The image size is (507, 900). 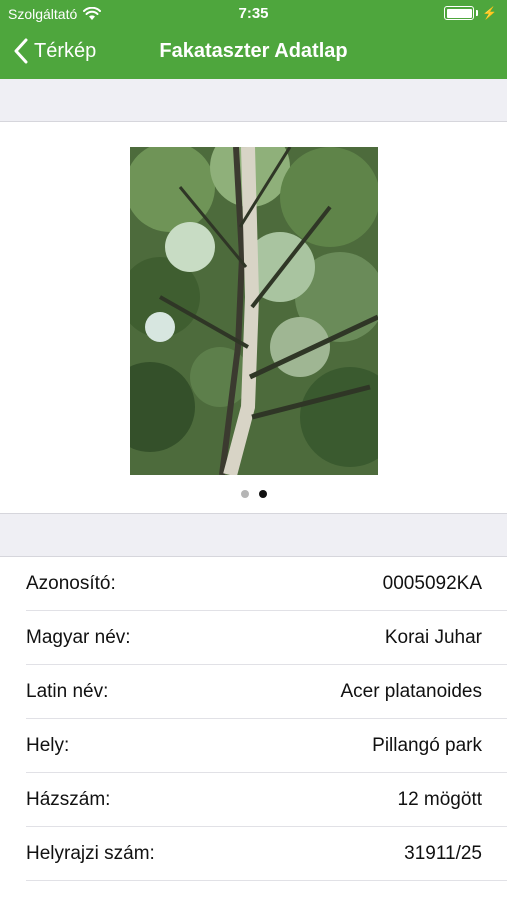 I want to click on detail-label: Hely:, so click(x=48, y=745).